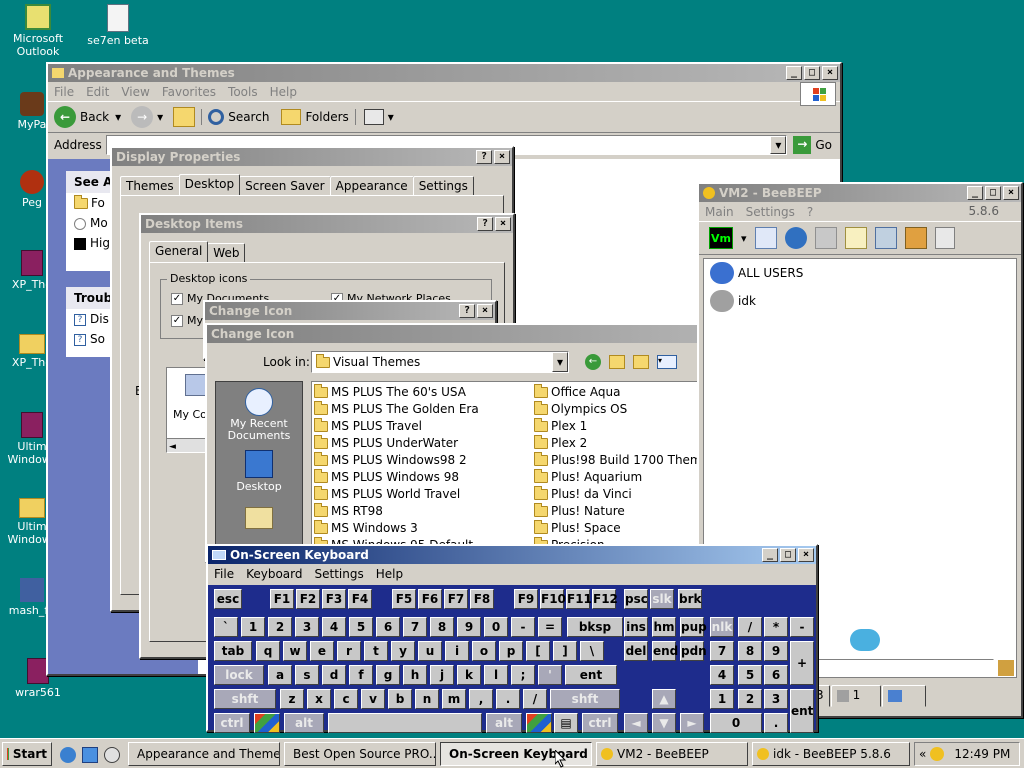 This screenshot has width=1024, height=768. Describe the element at coordinates (523, 675) in the screenshot. I see `key-_: ;` at that location.